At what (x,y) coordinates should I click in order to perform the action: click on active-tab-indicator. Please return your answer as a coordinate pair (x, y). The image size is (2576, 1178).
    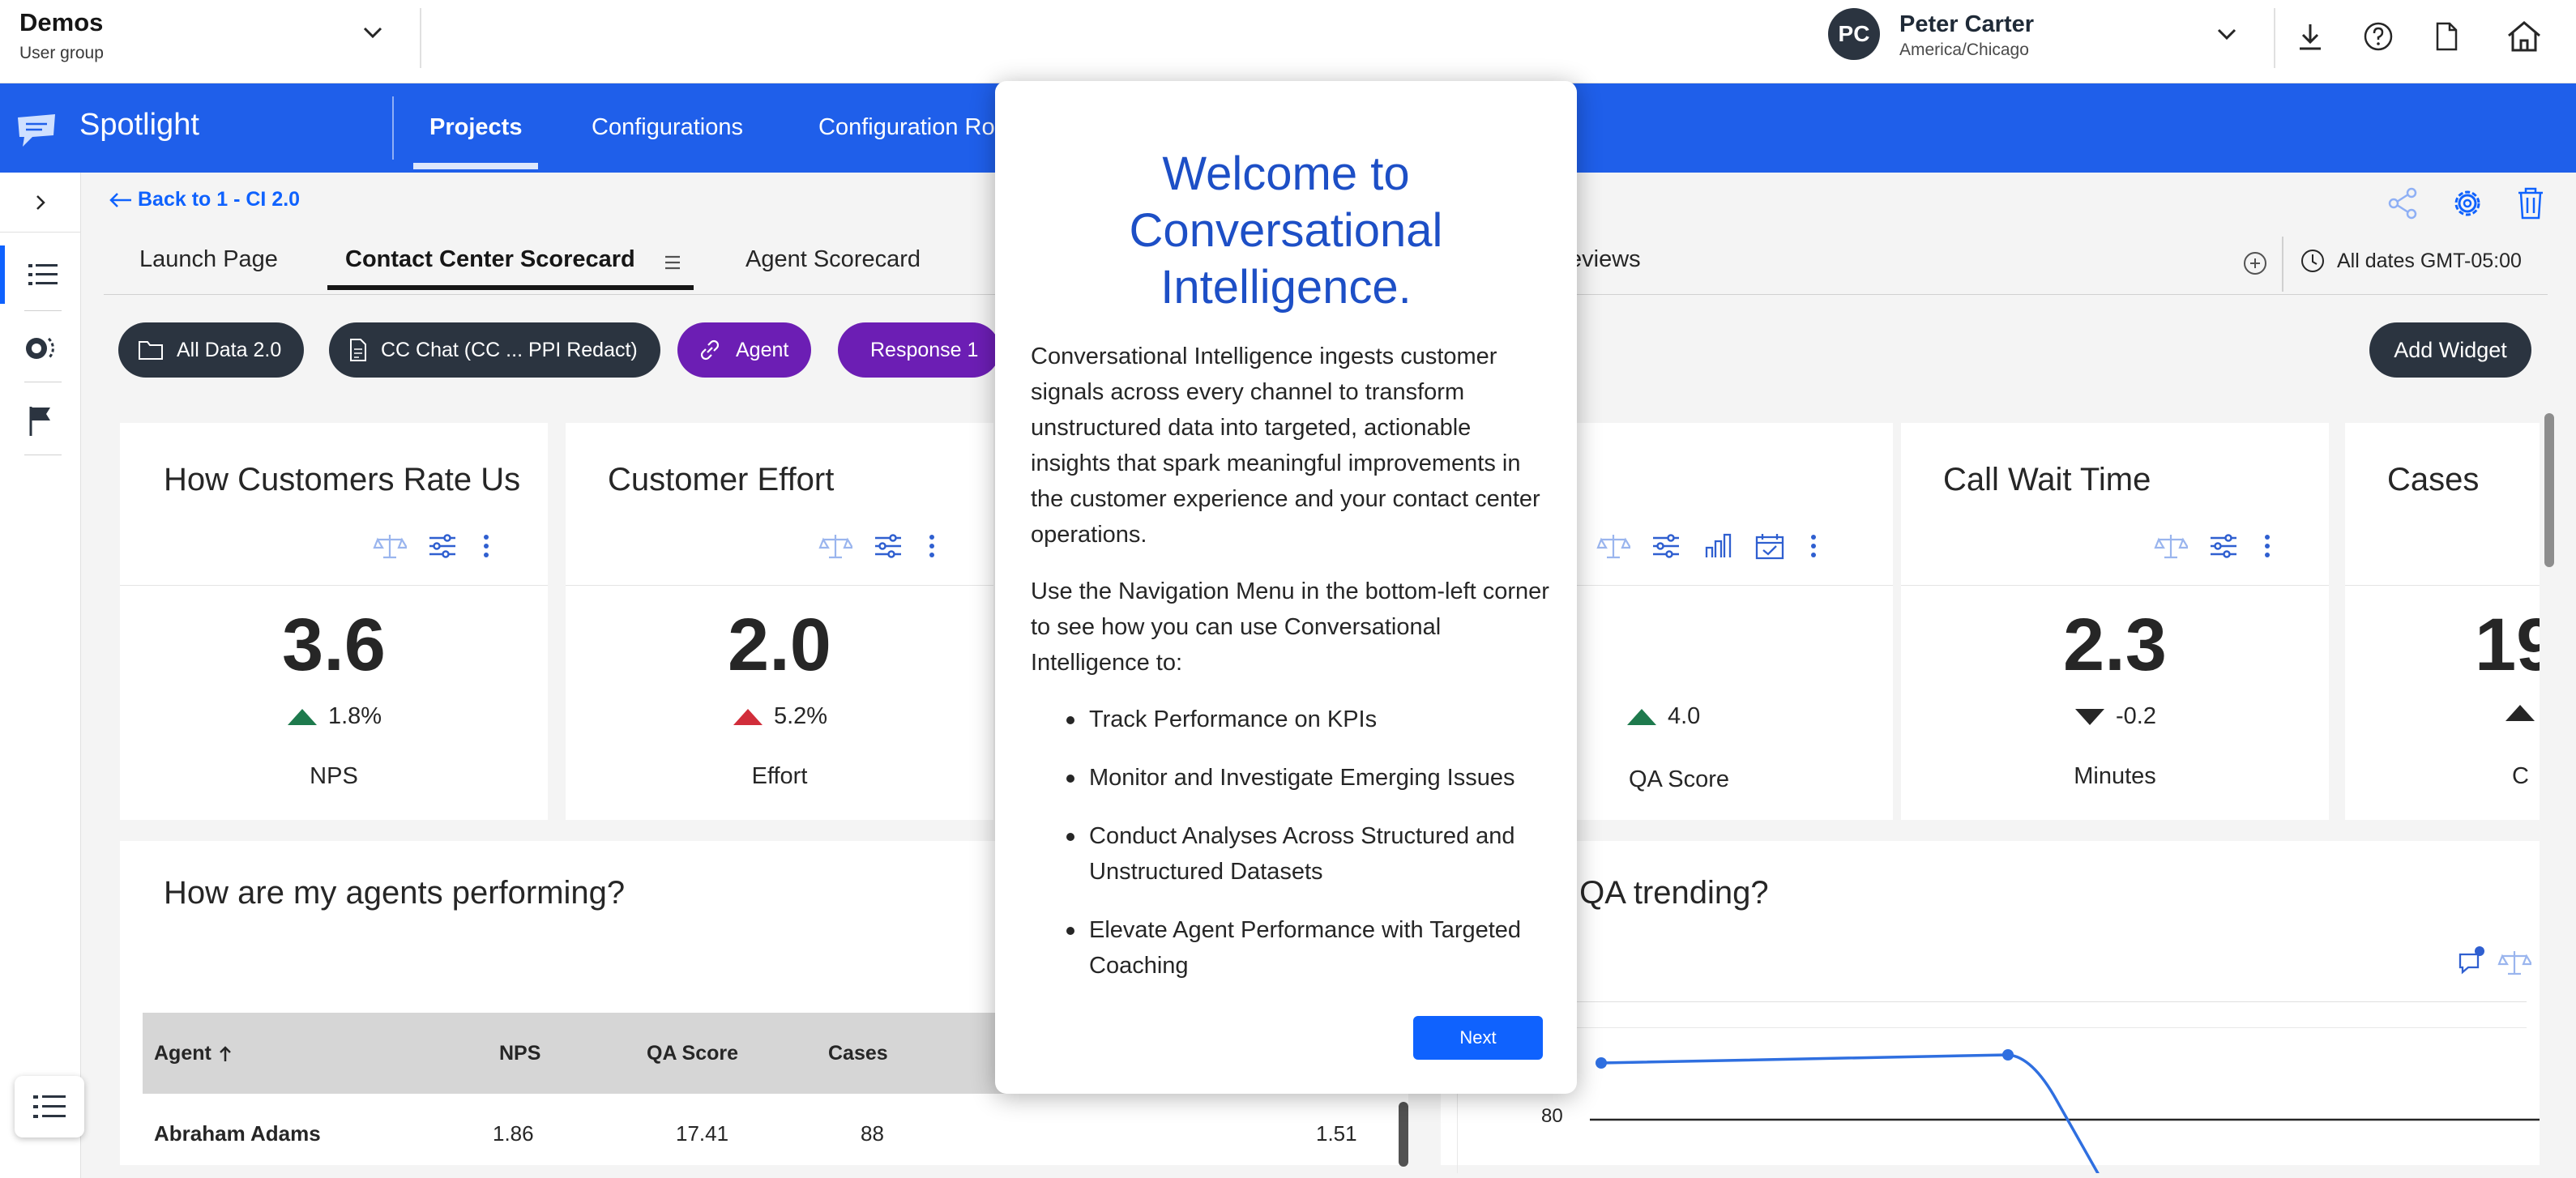
    Looking at the image, I should click on (510, 287).